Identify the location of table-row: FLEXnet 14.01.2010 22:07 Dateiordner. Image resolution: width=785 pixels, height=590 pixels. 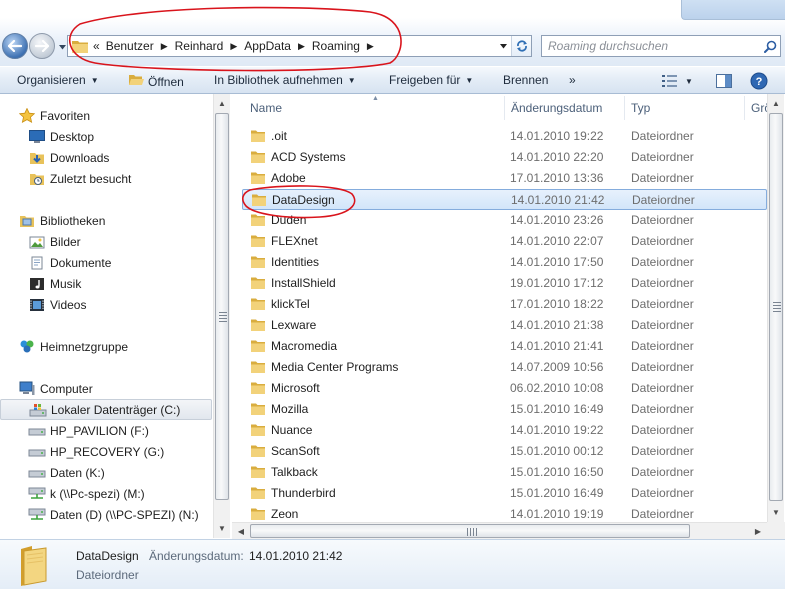
(504, 241).